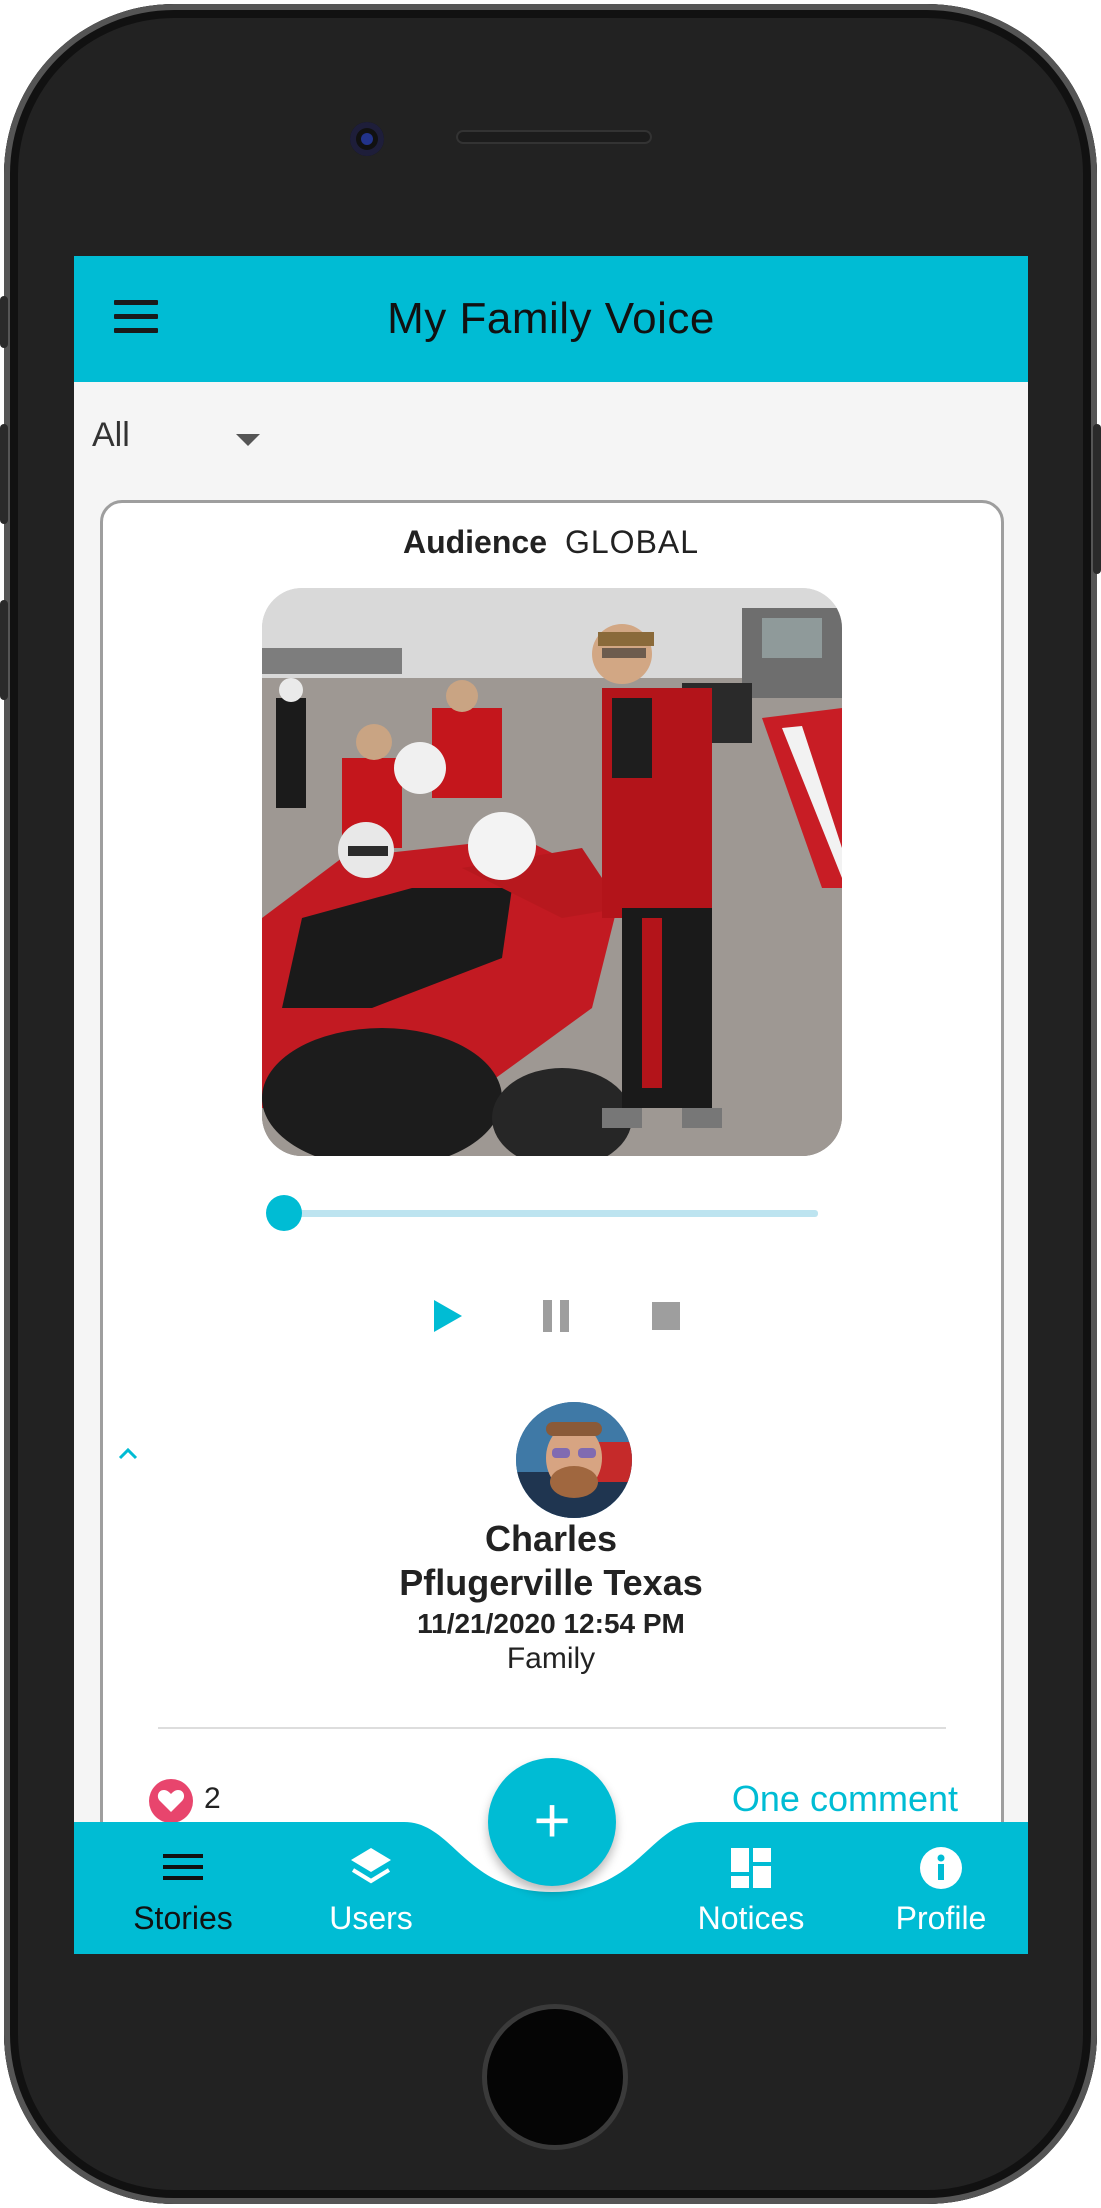  What do you see at coordinates (632, 542) in the screenshot?
I see `audience-value: GLOBAL` at bounding box center [632, 542].